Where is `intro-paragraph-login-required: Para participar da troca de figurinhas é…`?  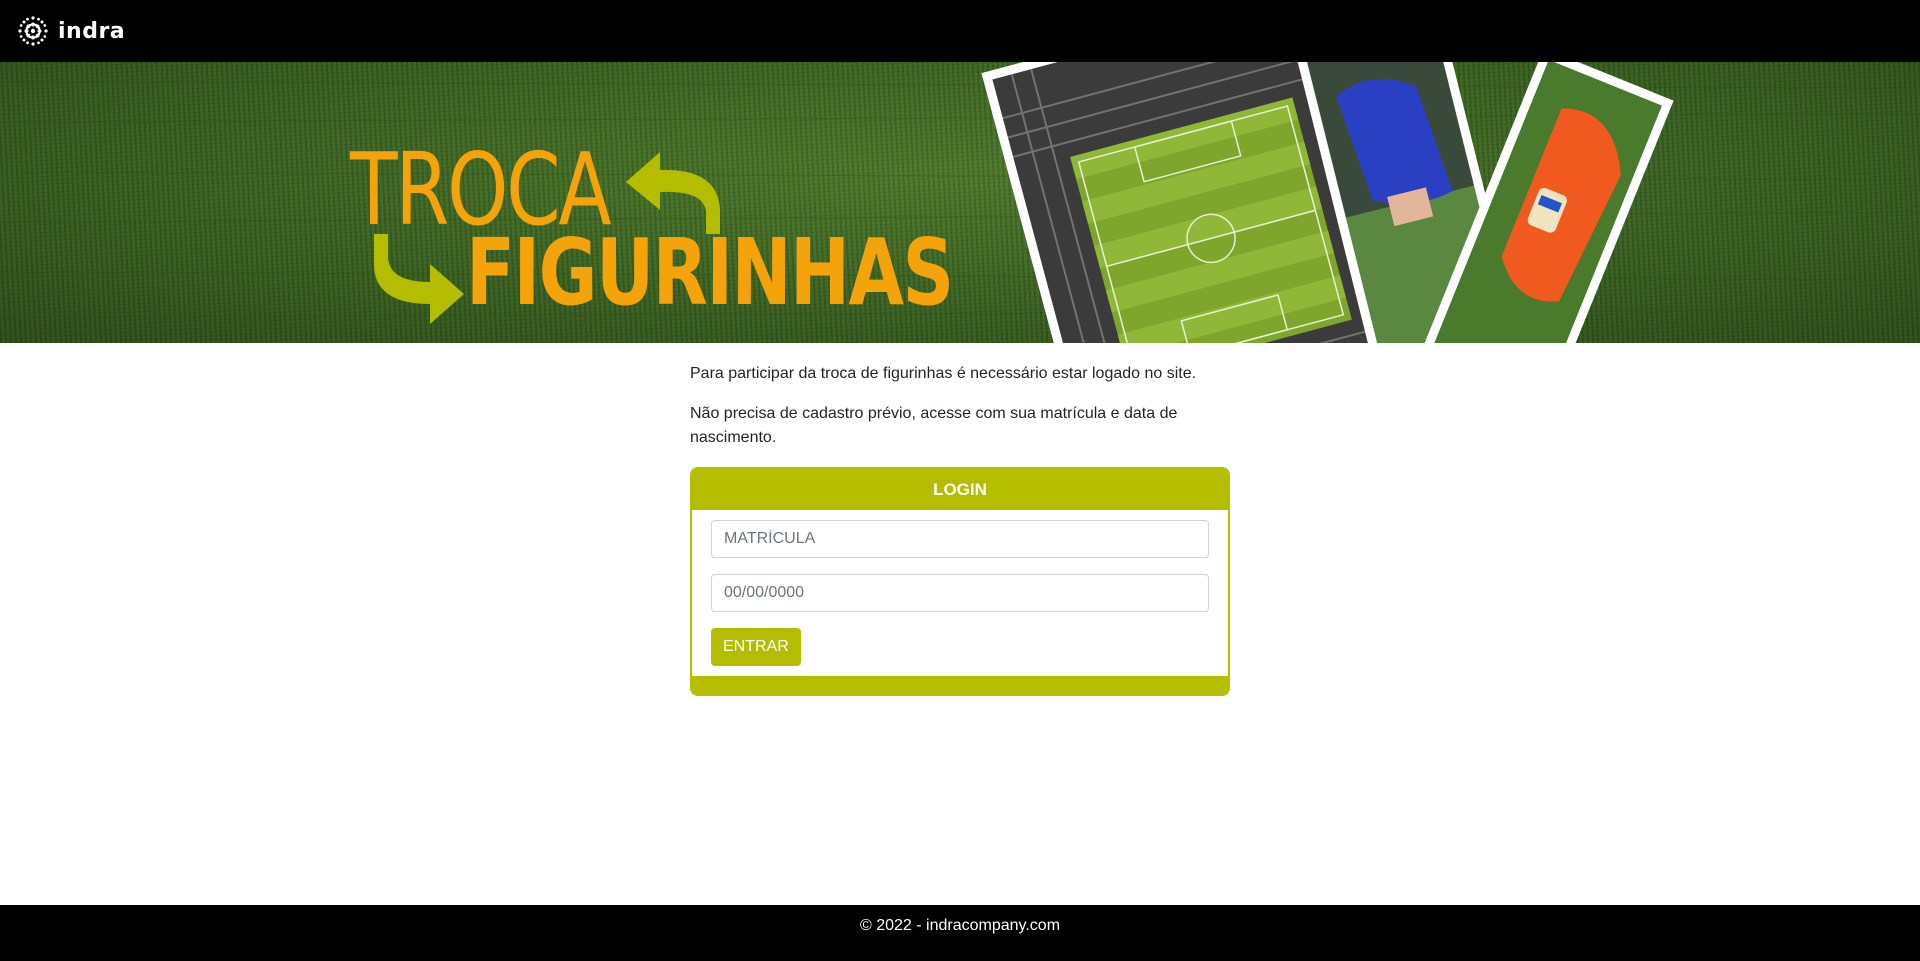
intro-paragraph-login-required: Para participar da troca de figurinhas é… is located at coordinates (943, 373).